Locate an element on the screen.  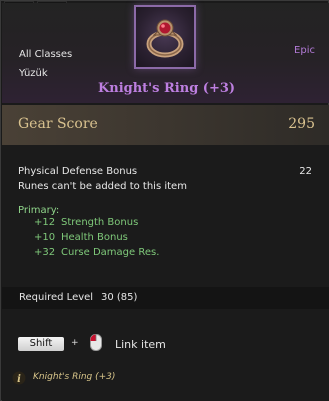
gear-score-band: Gear Score 295 is located at coordinates (165, 125).